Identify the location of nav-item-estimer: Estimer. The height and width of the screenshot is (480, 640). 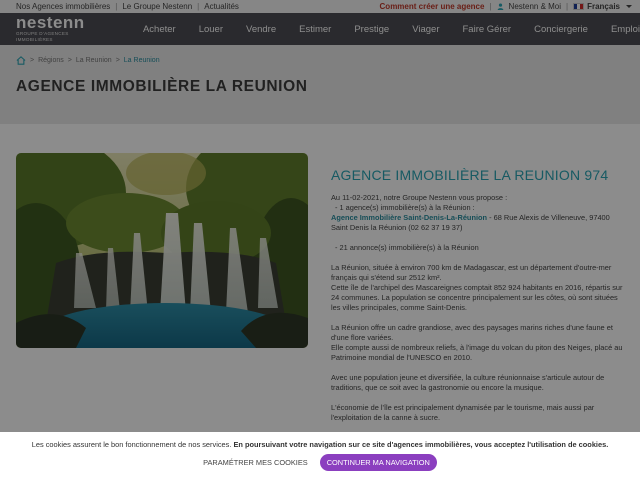
(315, 29).